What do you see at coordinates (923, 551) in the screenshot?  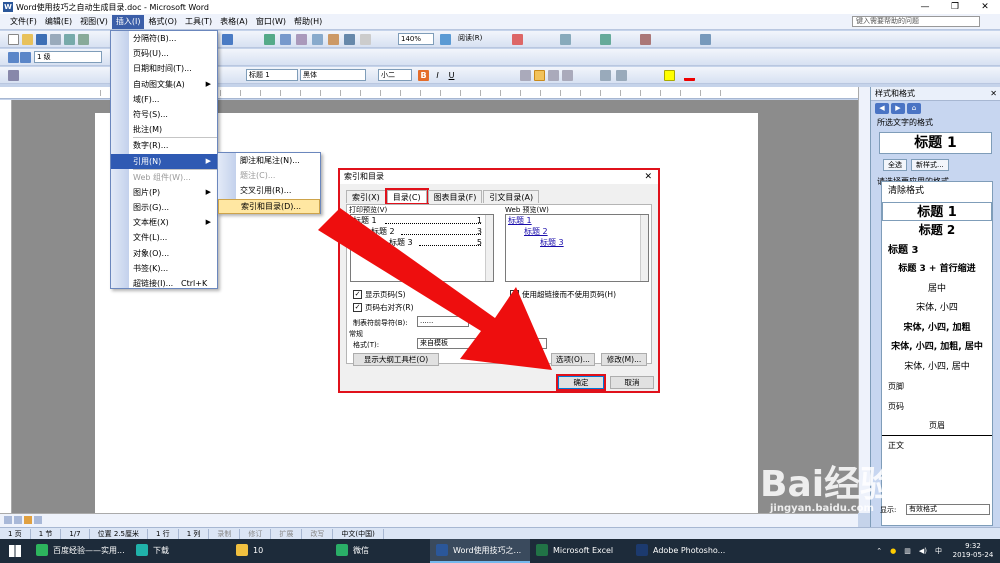 I see `volume-icon: ◀)` at bounding box center [923, 551].